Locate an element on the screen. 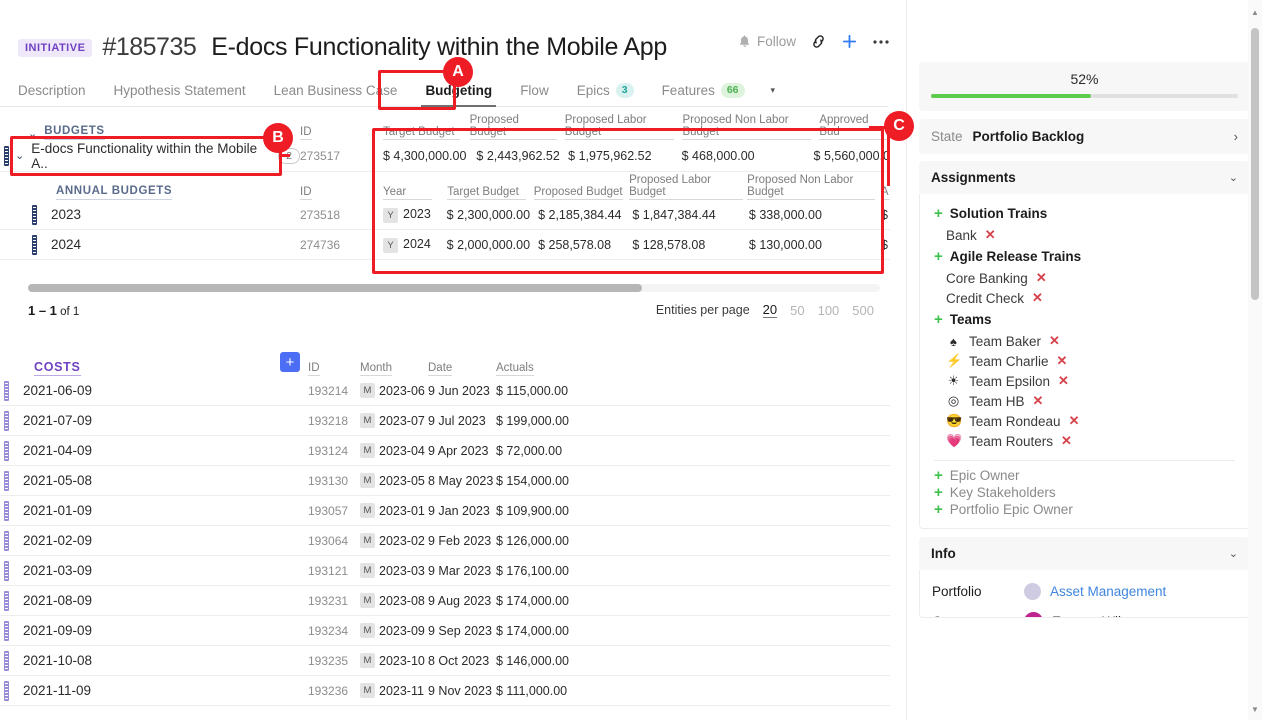 Image resolution: width=1280 pixels, height=720 pixels. tab-lean-business-case: Lean Business Case is located at coordinates (336, 90).